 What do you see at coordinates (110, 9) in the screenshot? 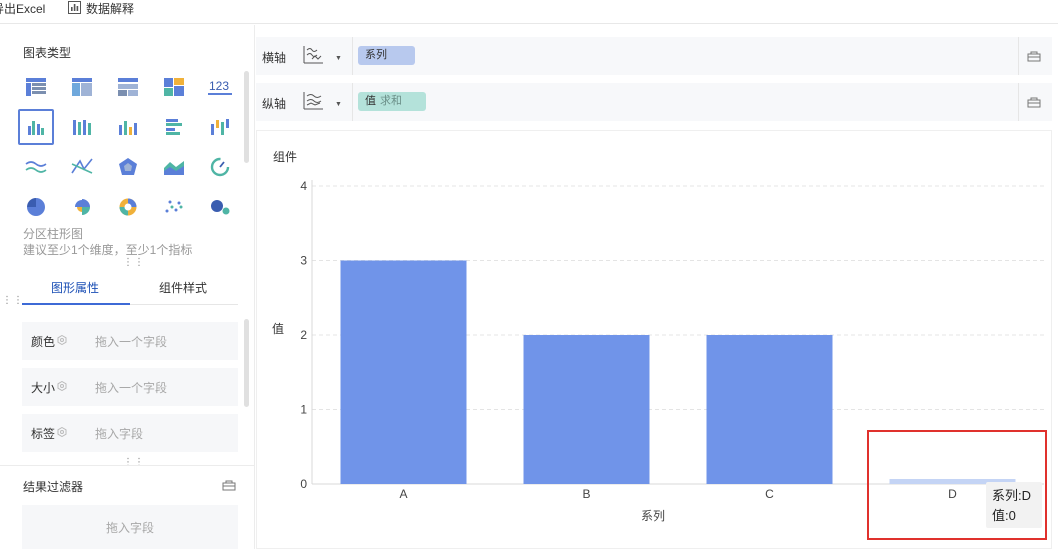
I see `data-explain-label: 数据解释` at bounding box center [110, 9].